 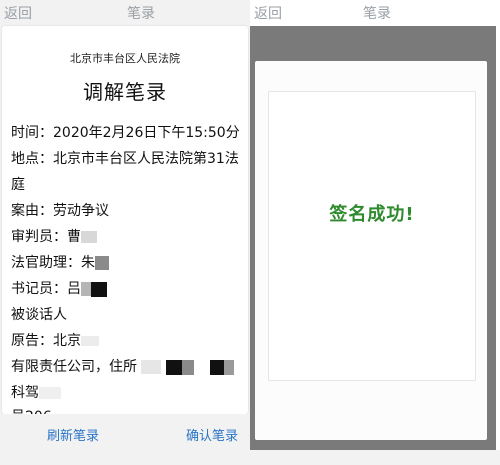 What do you see at coordinates (125, 58) in the screenshot?
I see `court-name: 北京市丰台区人民法院` at bounding box center [125, 58].